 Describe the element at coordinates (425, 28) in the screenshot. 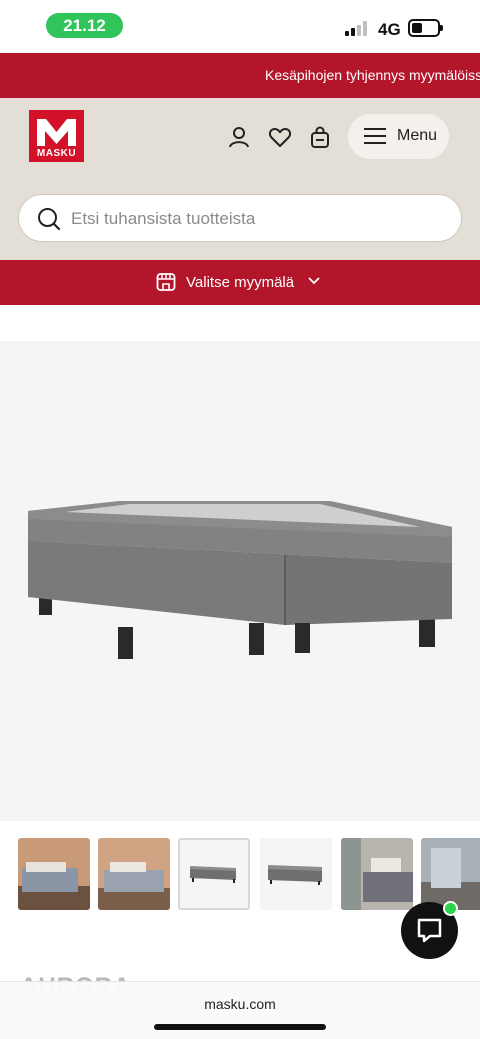

I see `battery-icon` at that location.